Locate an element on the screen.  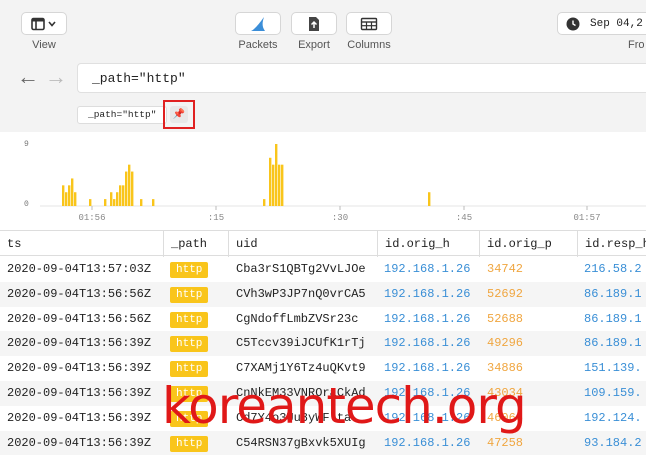
export-label: Export is located at coordinates (314, 45).